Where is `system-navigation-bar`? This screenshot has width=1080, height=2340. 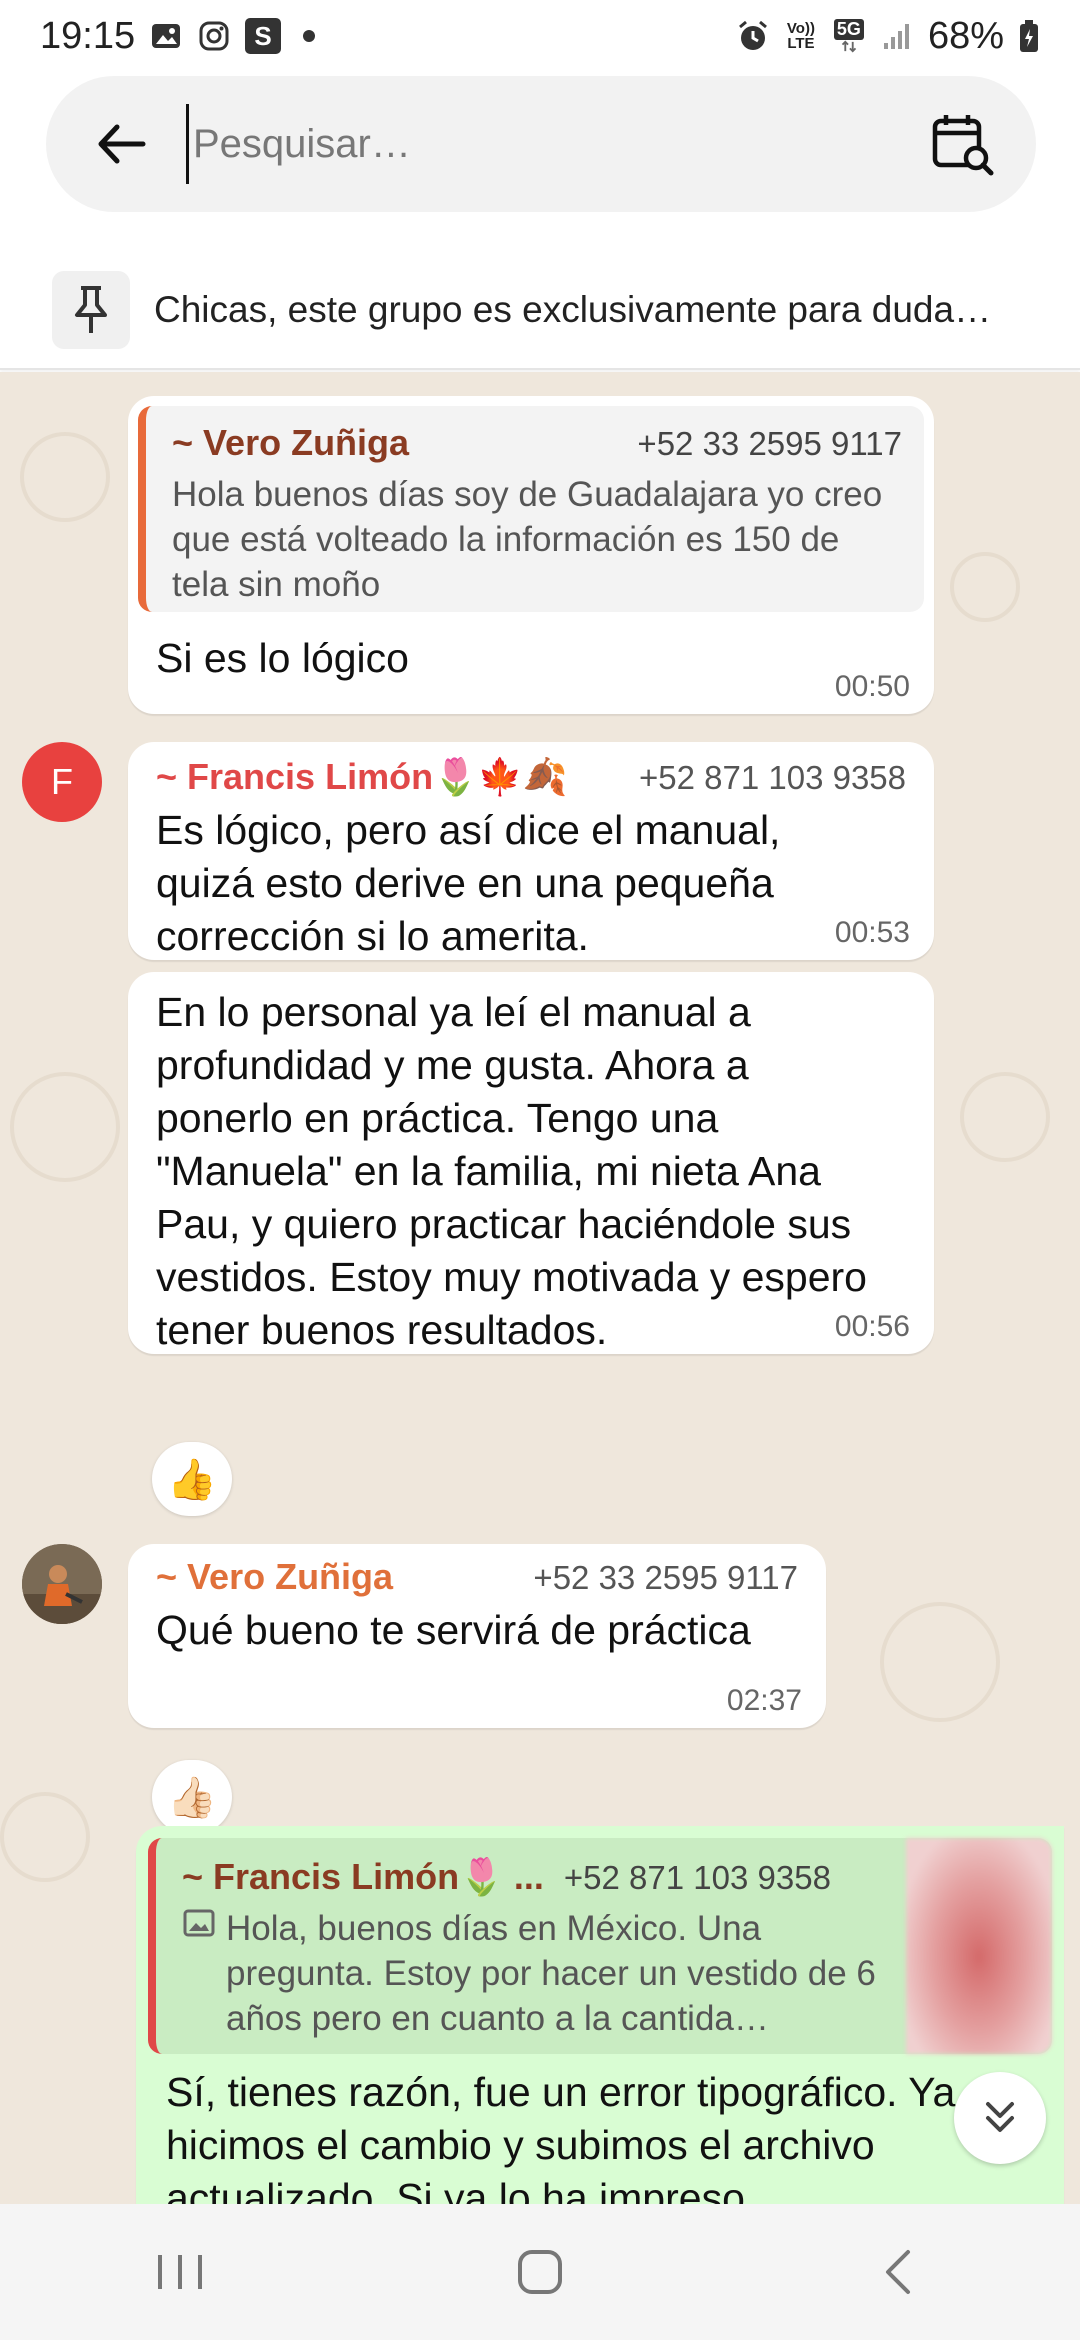
system-navigation-bar is located at coordinates (540, 2272).